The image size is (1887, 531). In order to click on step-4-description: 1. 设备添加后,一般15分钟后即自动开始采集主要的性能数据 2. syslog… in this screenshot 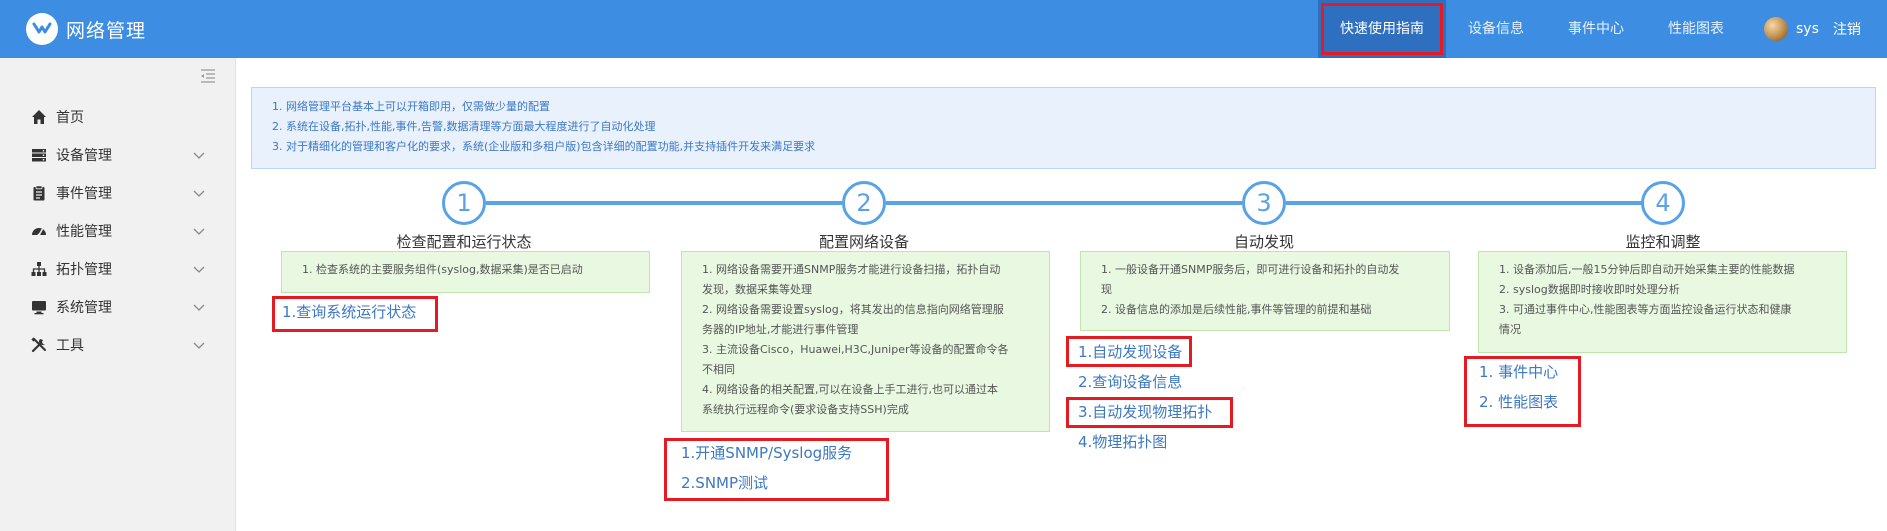, I will do `click(1662, 302)`.